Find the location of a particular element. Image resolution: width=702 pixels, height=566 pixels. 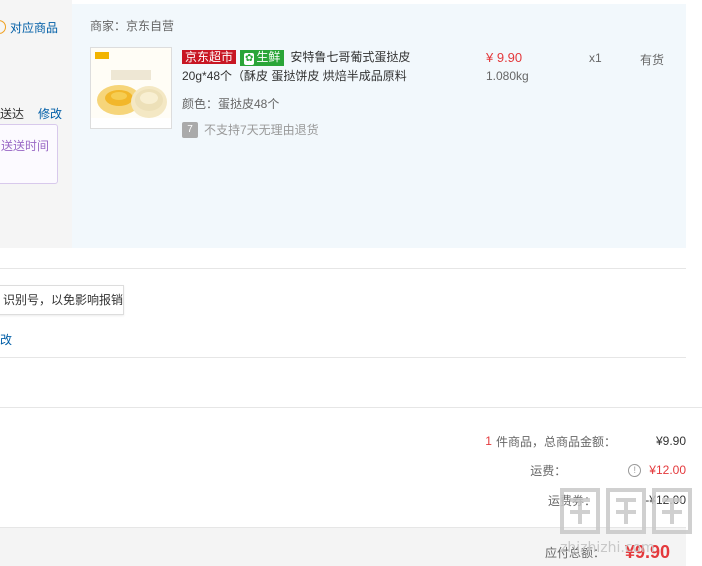

payable-bar: 应付总额： ¥9.90 is located at coordinates (343, 546).